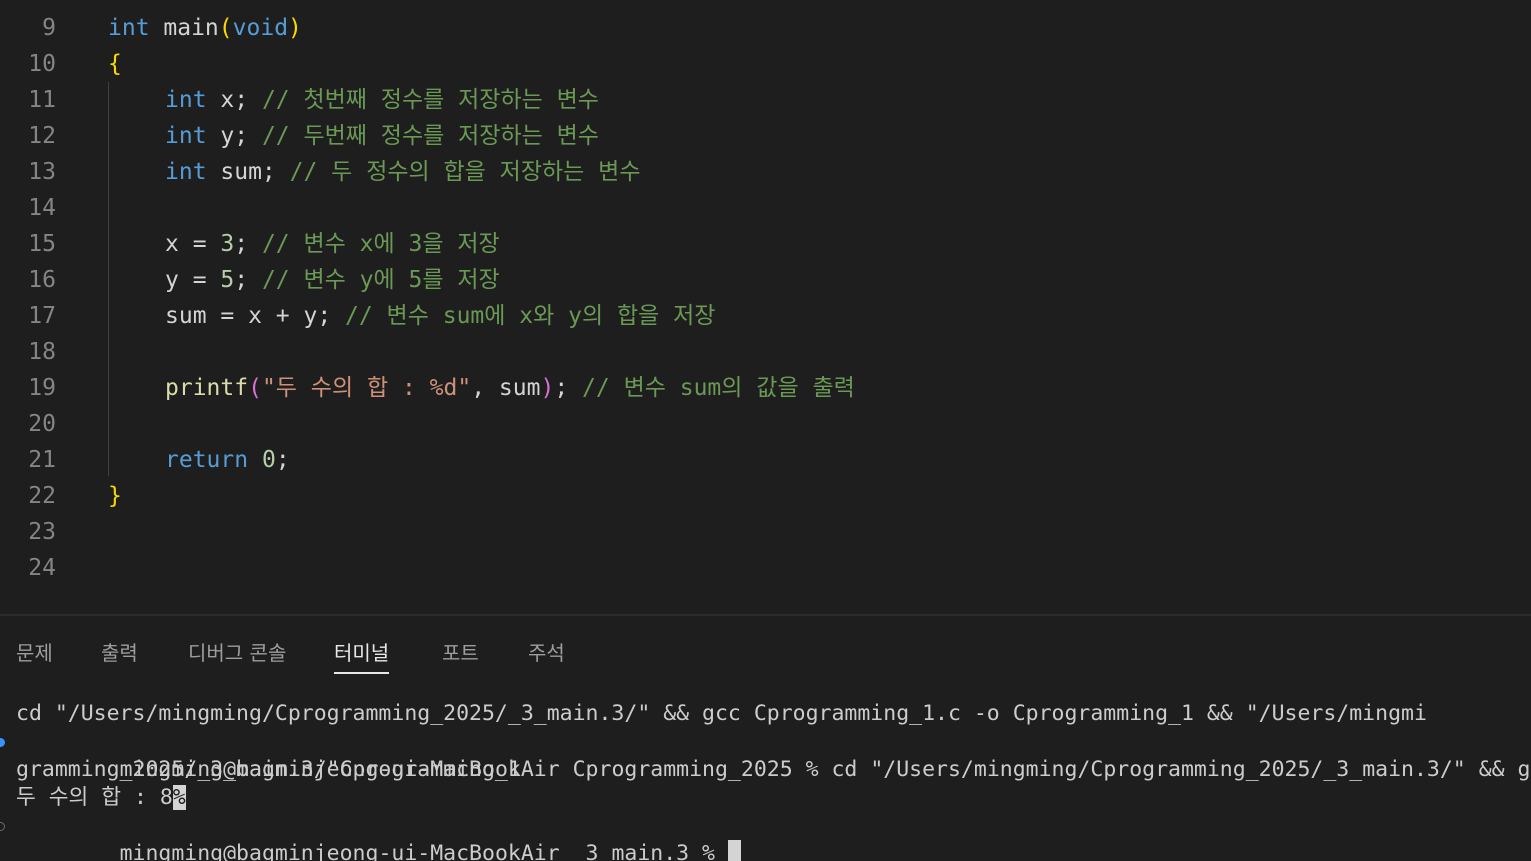 The width and height of the screenshot is (1531, 861). I want to click on code-text: int y; // 두번째 정수를 저장하는 변수, so click(353, 136).